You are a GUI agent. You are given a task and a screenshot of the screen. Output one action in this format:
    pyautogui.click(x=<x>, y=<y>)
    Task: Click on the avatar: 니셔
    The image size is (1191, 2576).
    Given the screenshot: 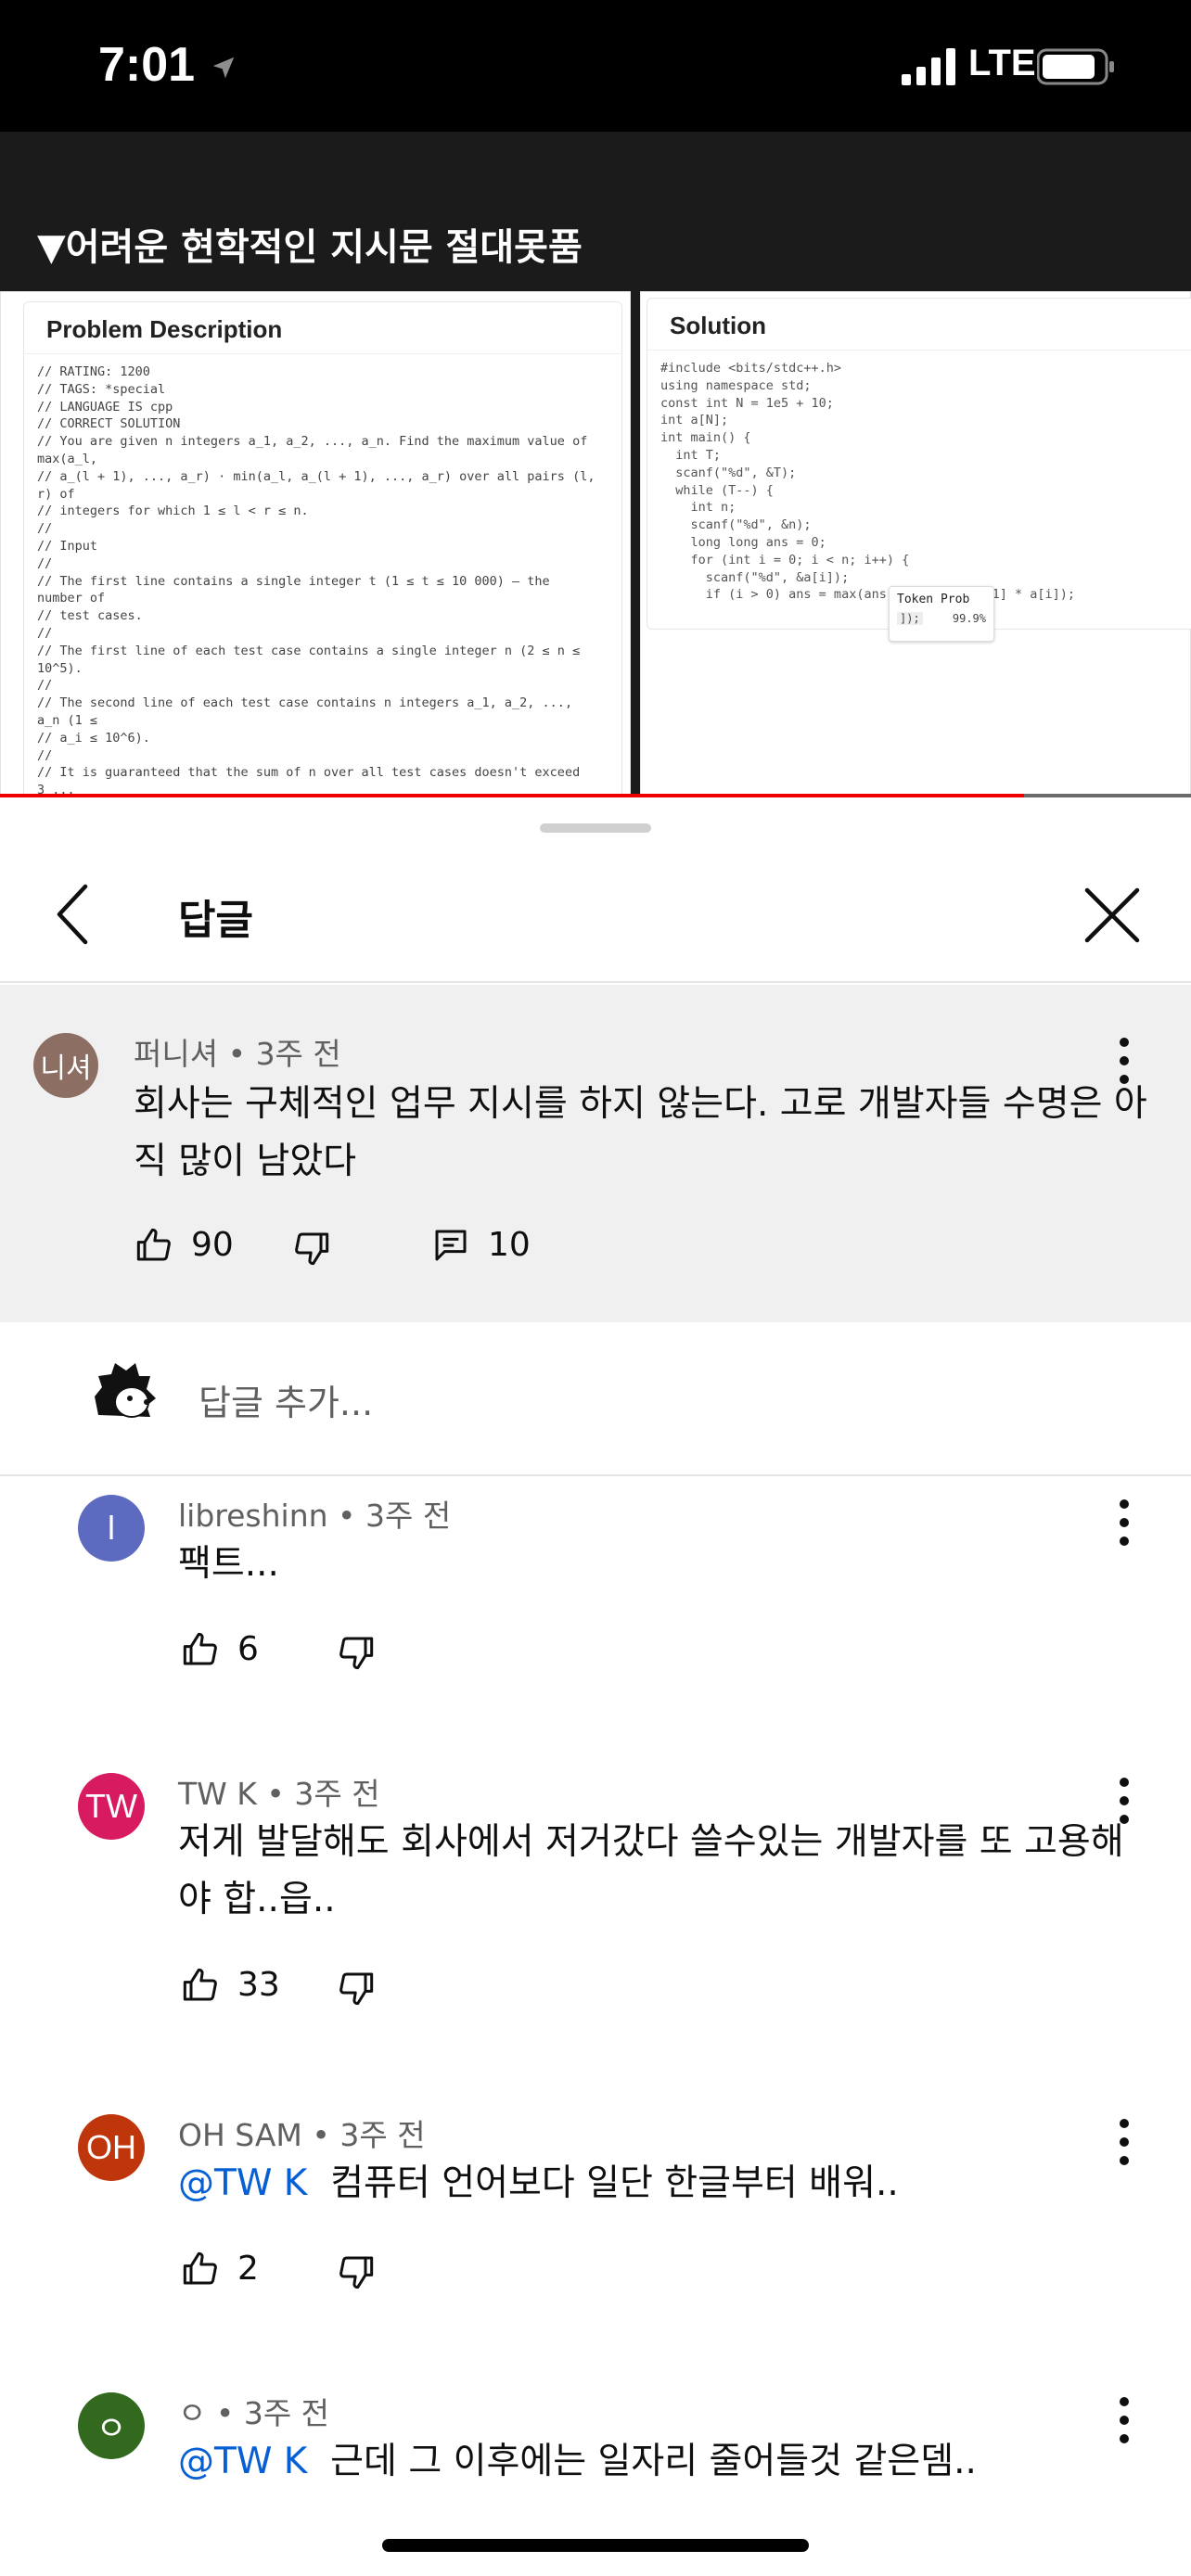 What is the action you would take?
    pyautogui.click(x=65, y=1065)
    